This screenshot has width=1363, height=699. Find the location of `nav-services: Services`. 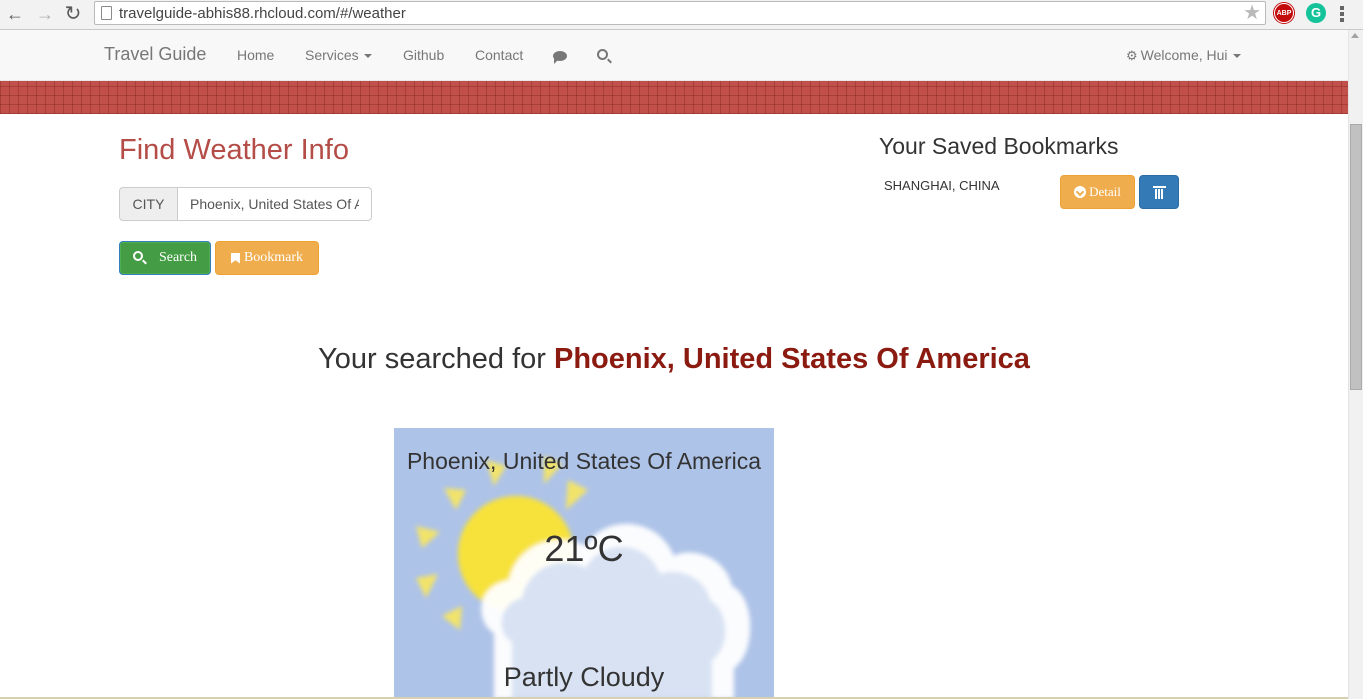

nav-services: Services is located at coordinates (338, 55).